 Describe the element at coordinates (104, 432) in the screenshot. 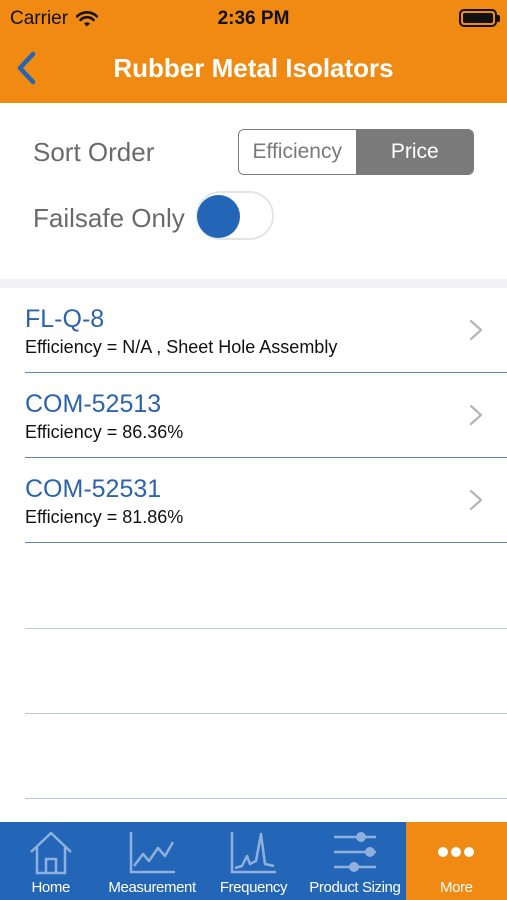

I see `product-detail: Efficiency = 86.36%` at that location.